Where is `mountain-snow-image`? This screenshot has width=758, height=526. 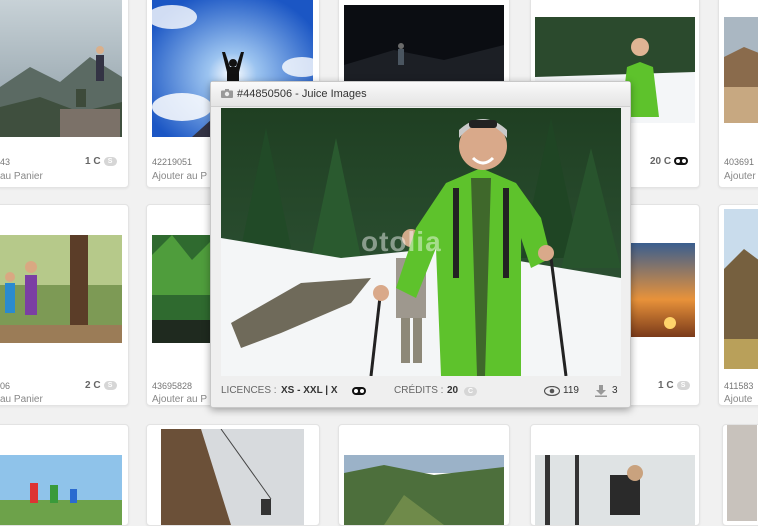 mountain-snow-image is located at coordinates (741, 289).